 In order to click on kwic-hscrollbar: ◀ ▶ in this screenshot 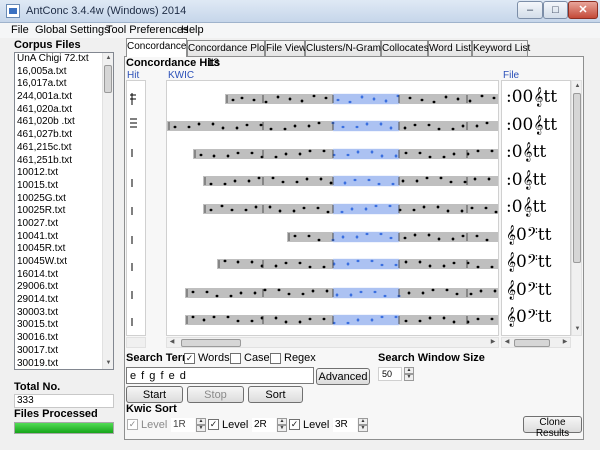, I will do `click(332, 342)`.